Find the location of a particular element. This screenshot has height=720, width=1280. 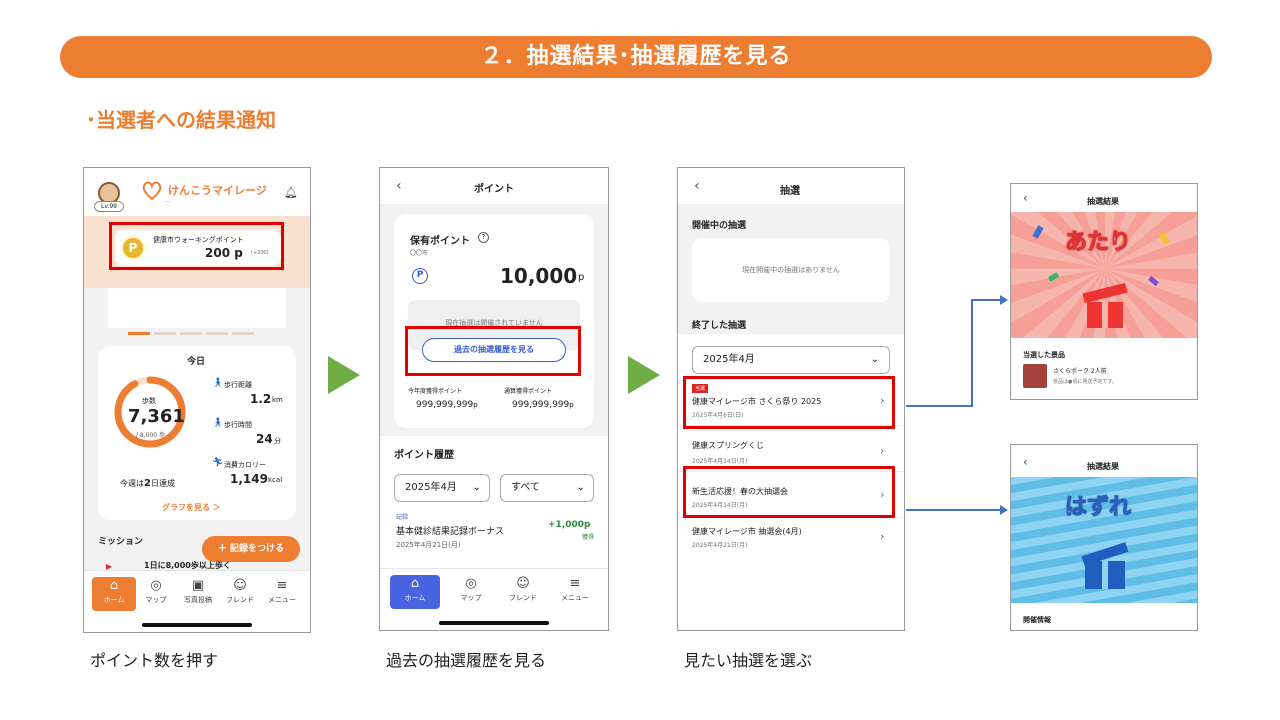

prize-image is located at coordinates (1035, 376).